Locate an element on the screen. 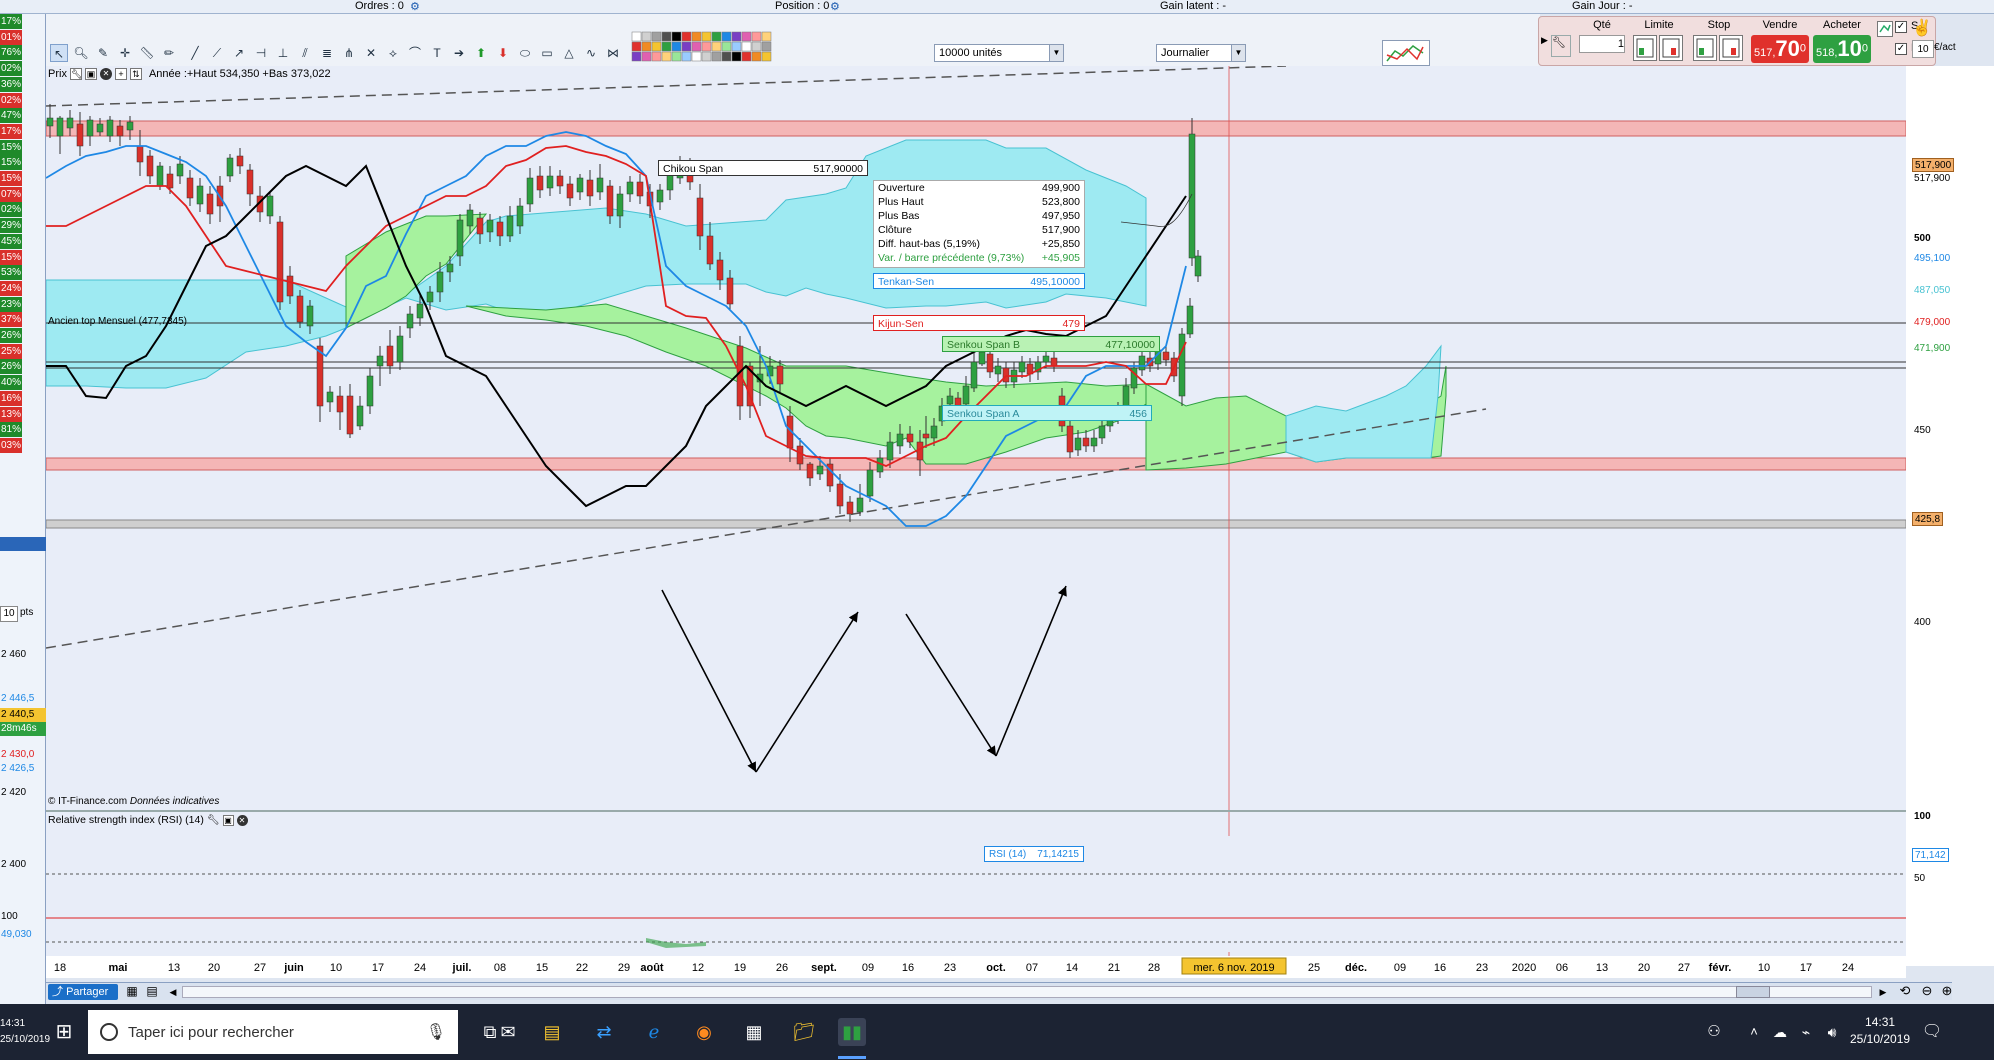  network-icon: ⌁ is located at coordinates (1806, 1032).